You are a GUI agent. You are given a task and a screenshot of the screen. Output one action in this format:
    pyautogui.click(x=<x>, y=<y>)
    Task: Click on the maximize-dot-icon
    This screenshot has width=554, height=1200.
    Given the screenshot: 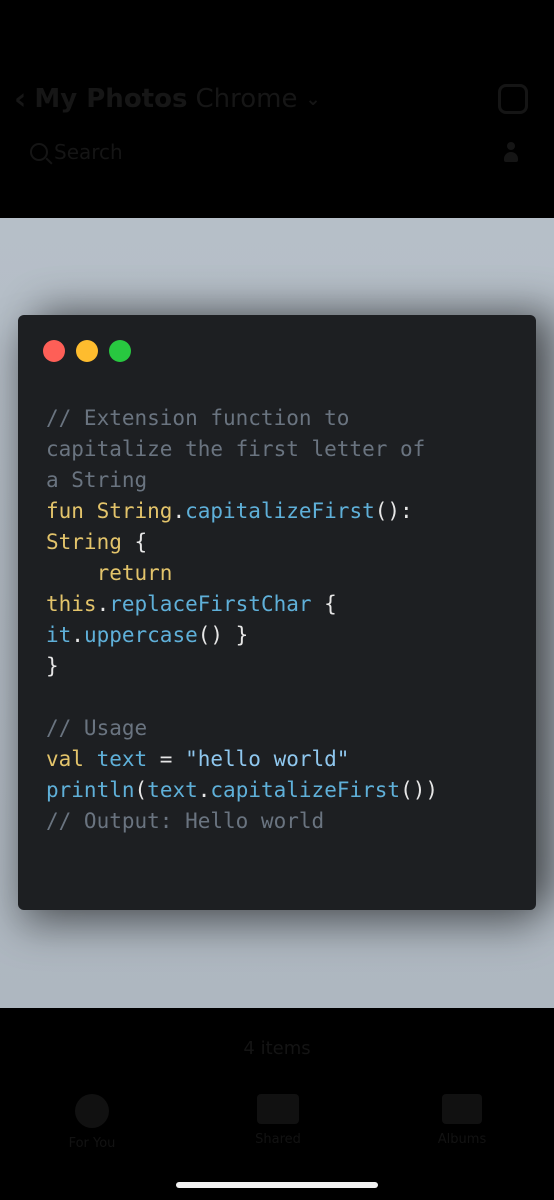 What is the action you would take?
    pyautogui.click(x=120, y=351)
    